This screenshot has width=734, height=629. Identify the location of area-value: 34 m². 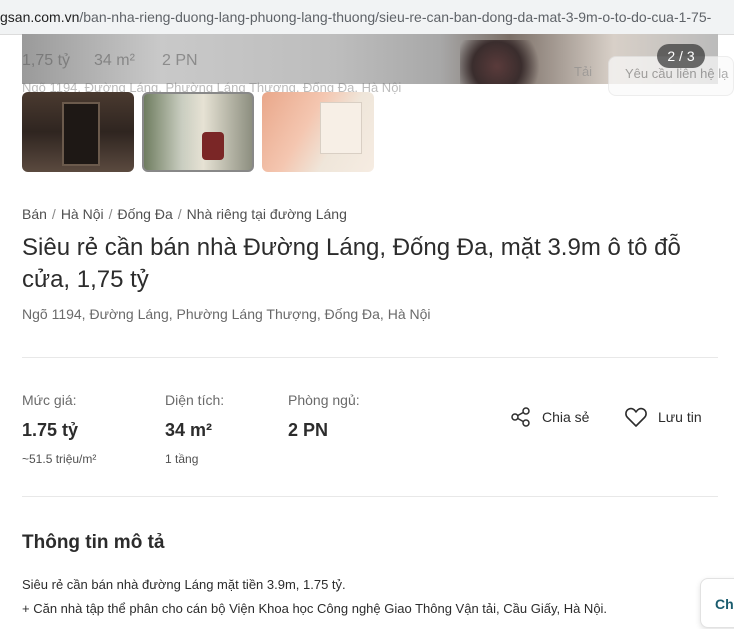
(189, 430).